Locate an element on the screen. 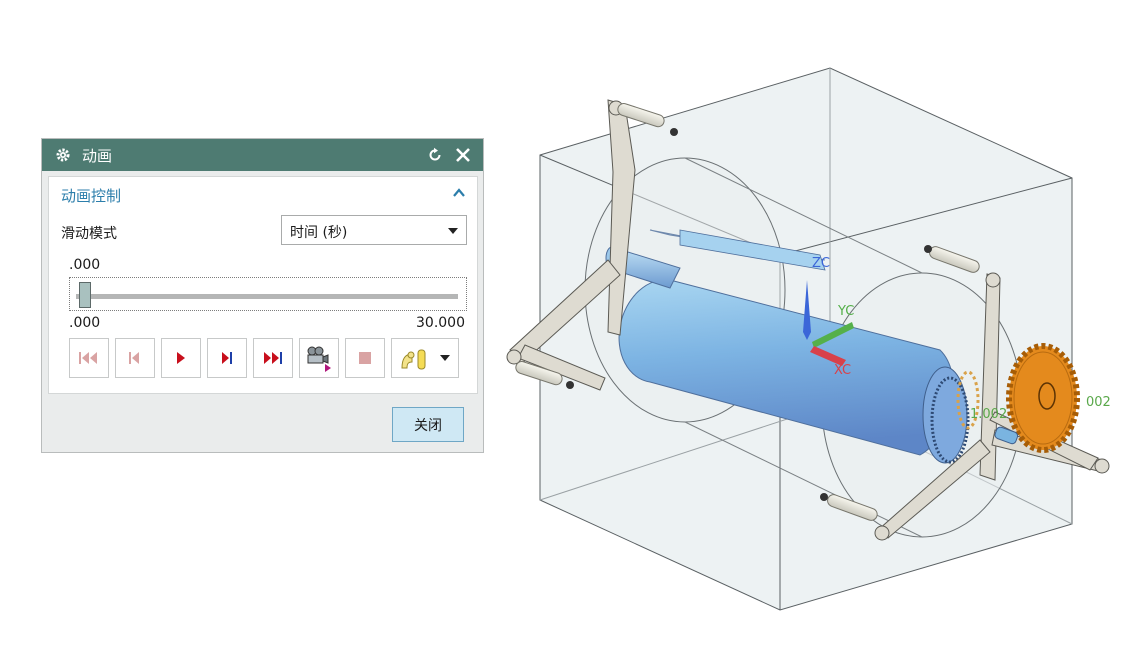 The width and height of the screenshot is (1134, 663). slider-mode-value: 时间 (秒) is located at coordinates (319, 233).